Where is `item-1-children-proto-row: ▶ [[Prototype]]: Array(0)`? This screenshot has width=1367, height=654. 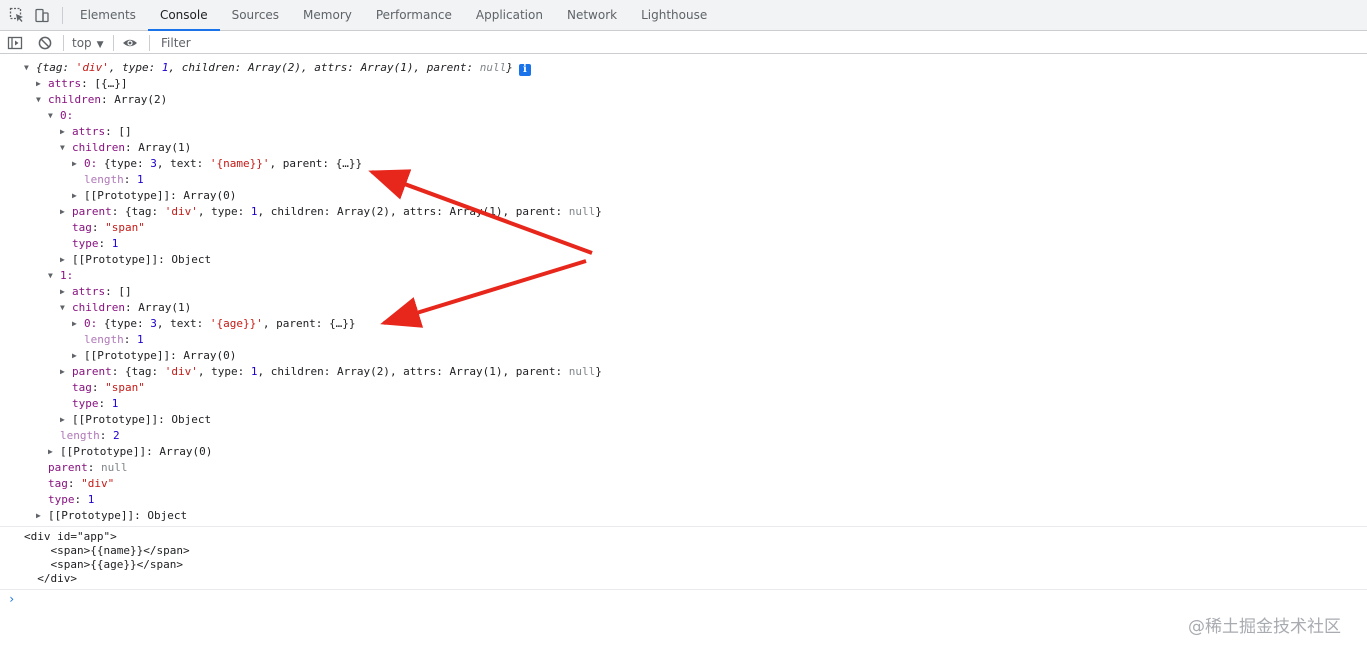 item-1-children-proto-row: ▶ [[Prototype]]: Array(0) is located at coordinates (154, 356).